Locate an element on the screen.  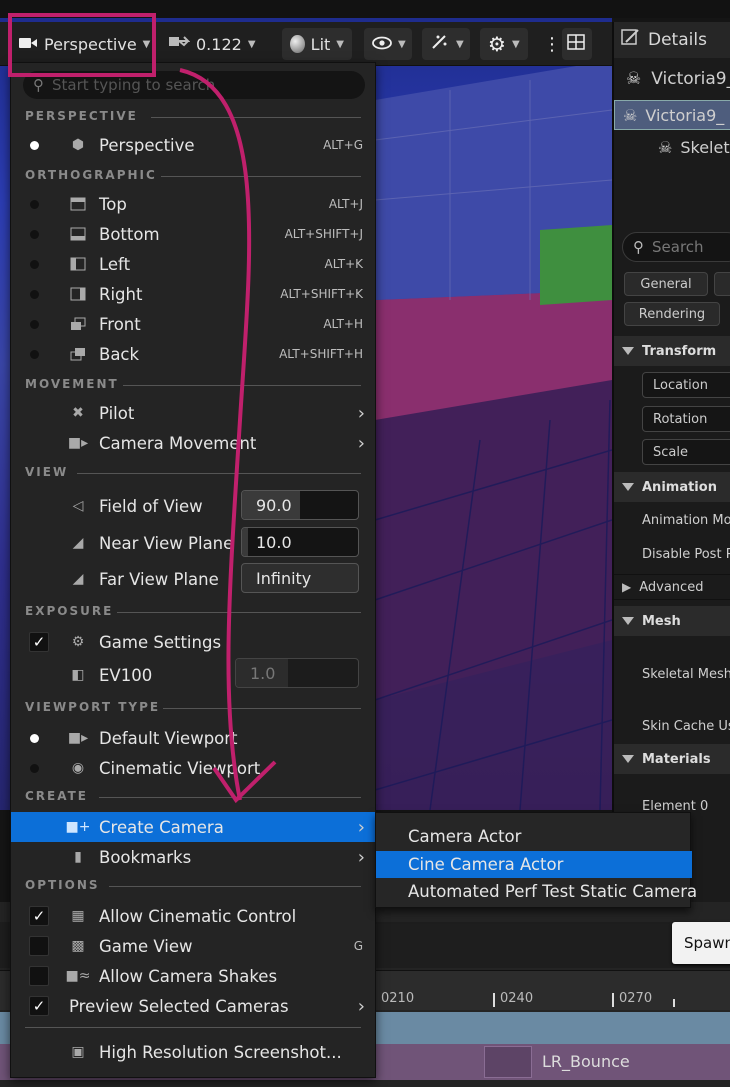
filter-general: General is located at coordinates (666, 284).